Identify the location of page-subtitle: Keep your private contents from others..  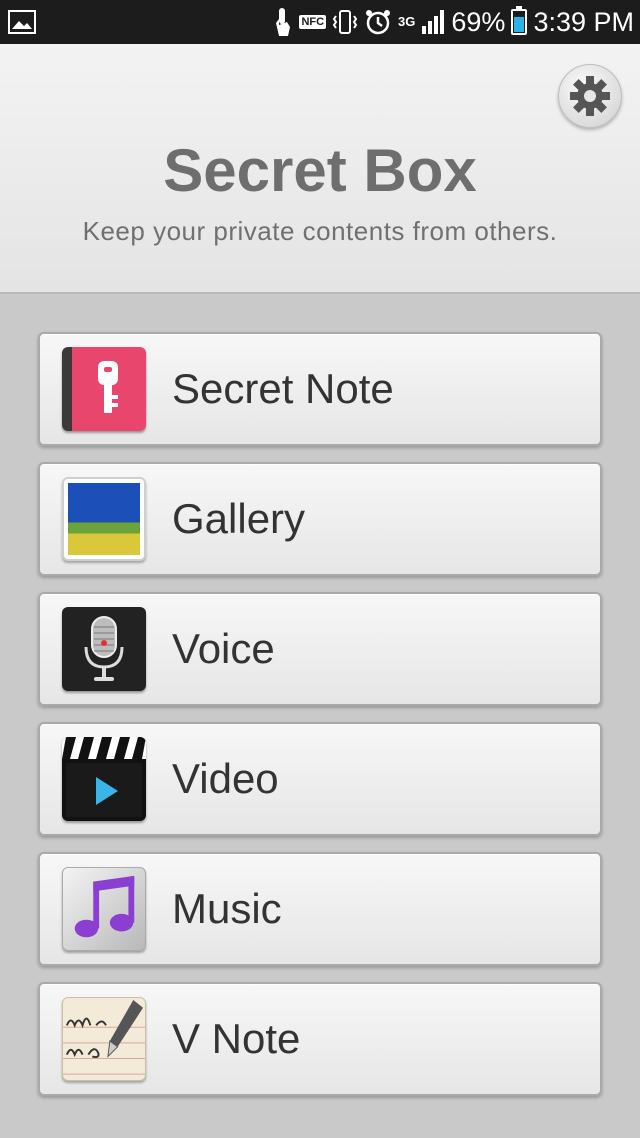
(320, 231).